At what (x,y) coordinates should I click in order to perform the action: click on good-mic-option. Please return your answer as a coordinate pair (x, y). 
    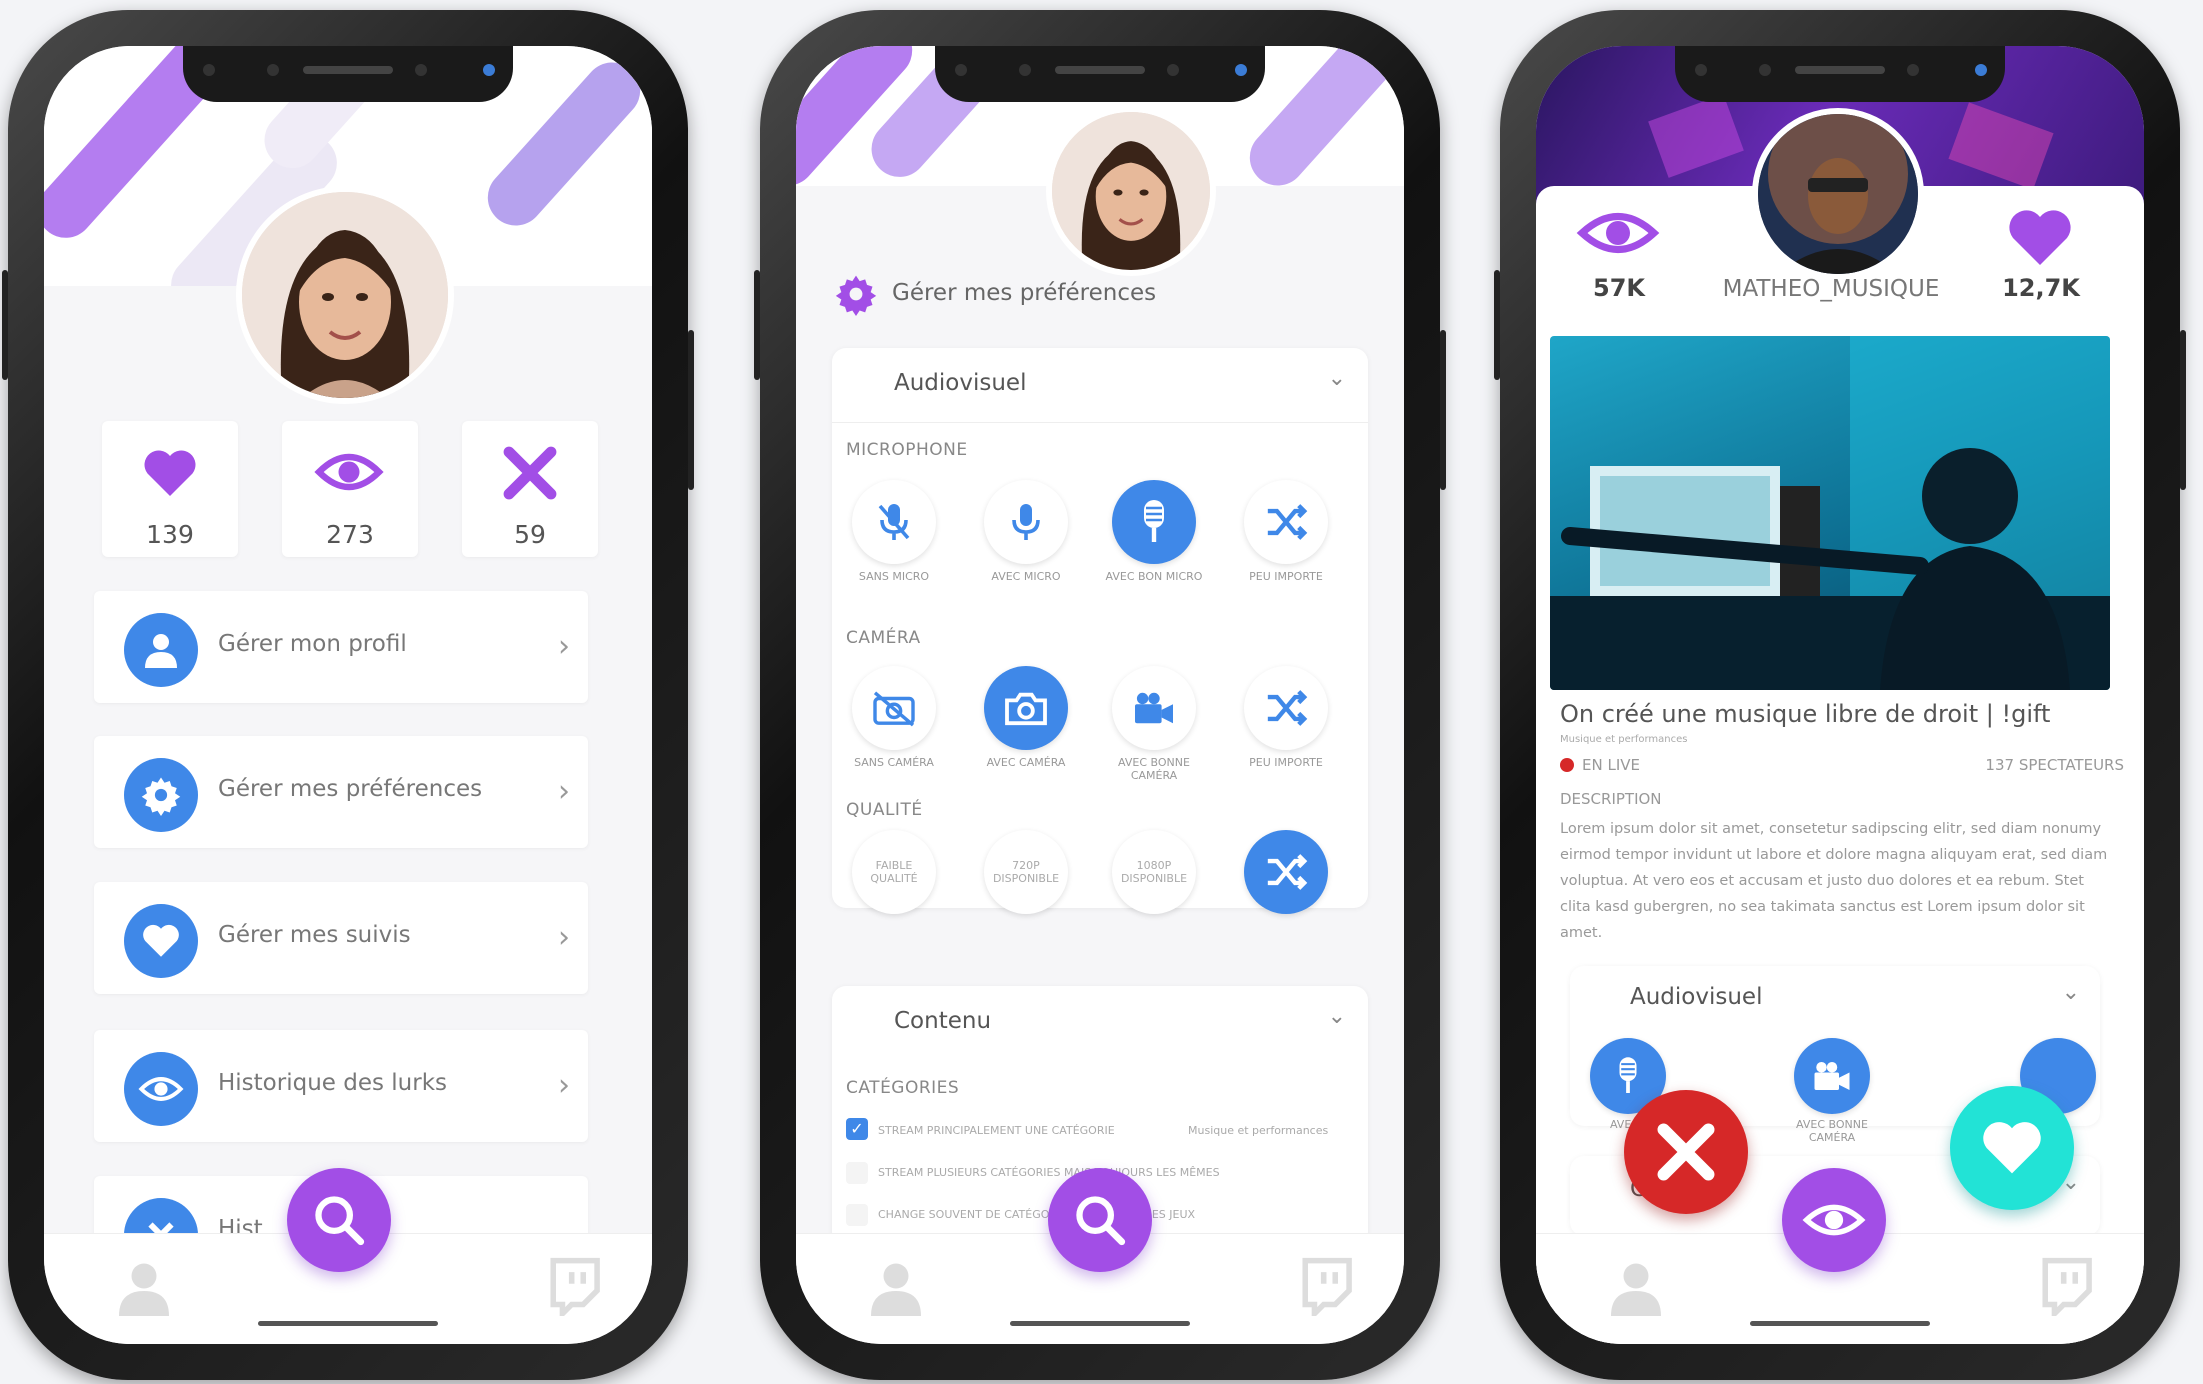
    Looking at the image, I should click on (1154, 522).